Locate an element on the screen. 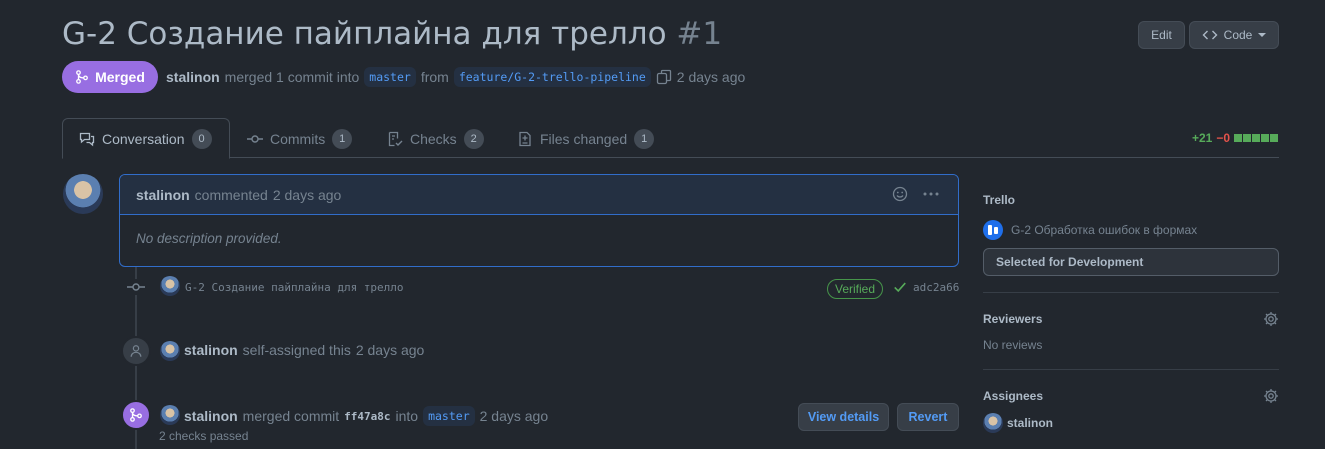 This screenshot has width=1325, height=449. view-details-label: View details is located at coordinates (843, 417).